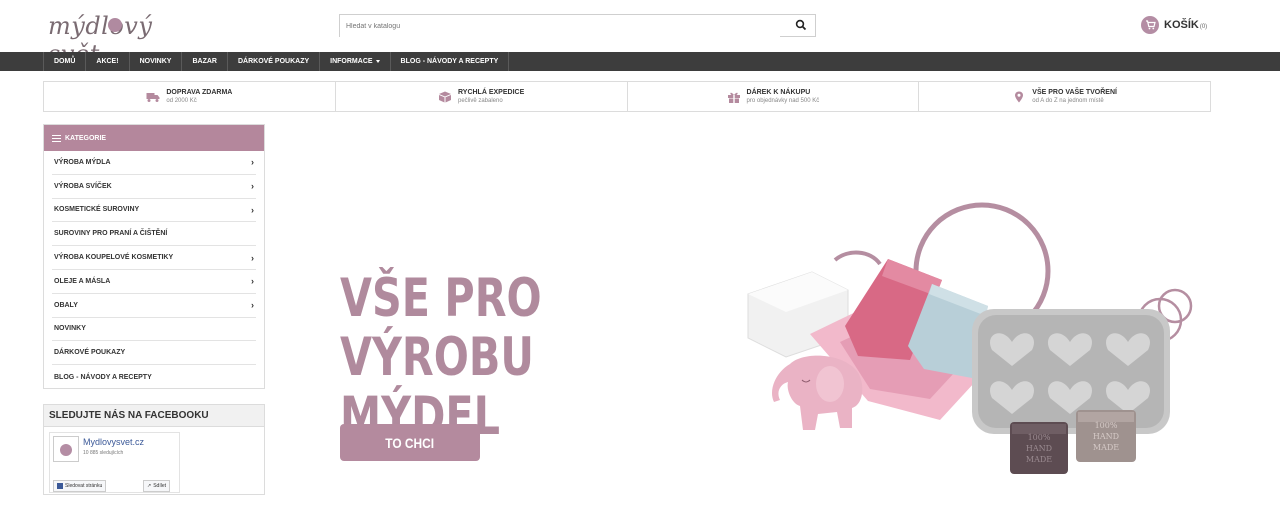 The width and height of the screenshot is (1280, 516). I want to click on sidebar-item-new: NOVINKY, so click(154, 330).